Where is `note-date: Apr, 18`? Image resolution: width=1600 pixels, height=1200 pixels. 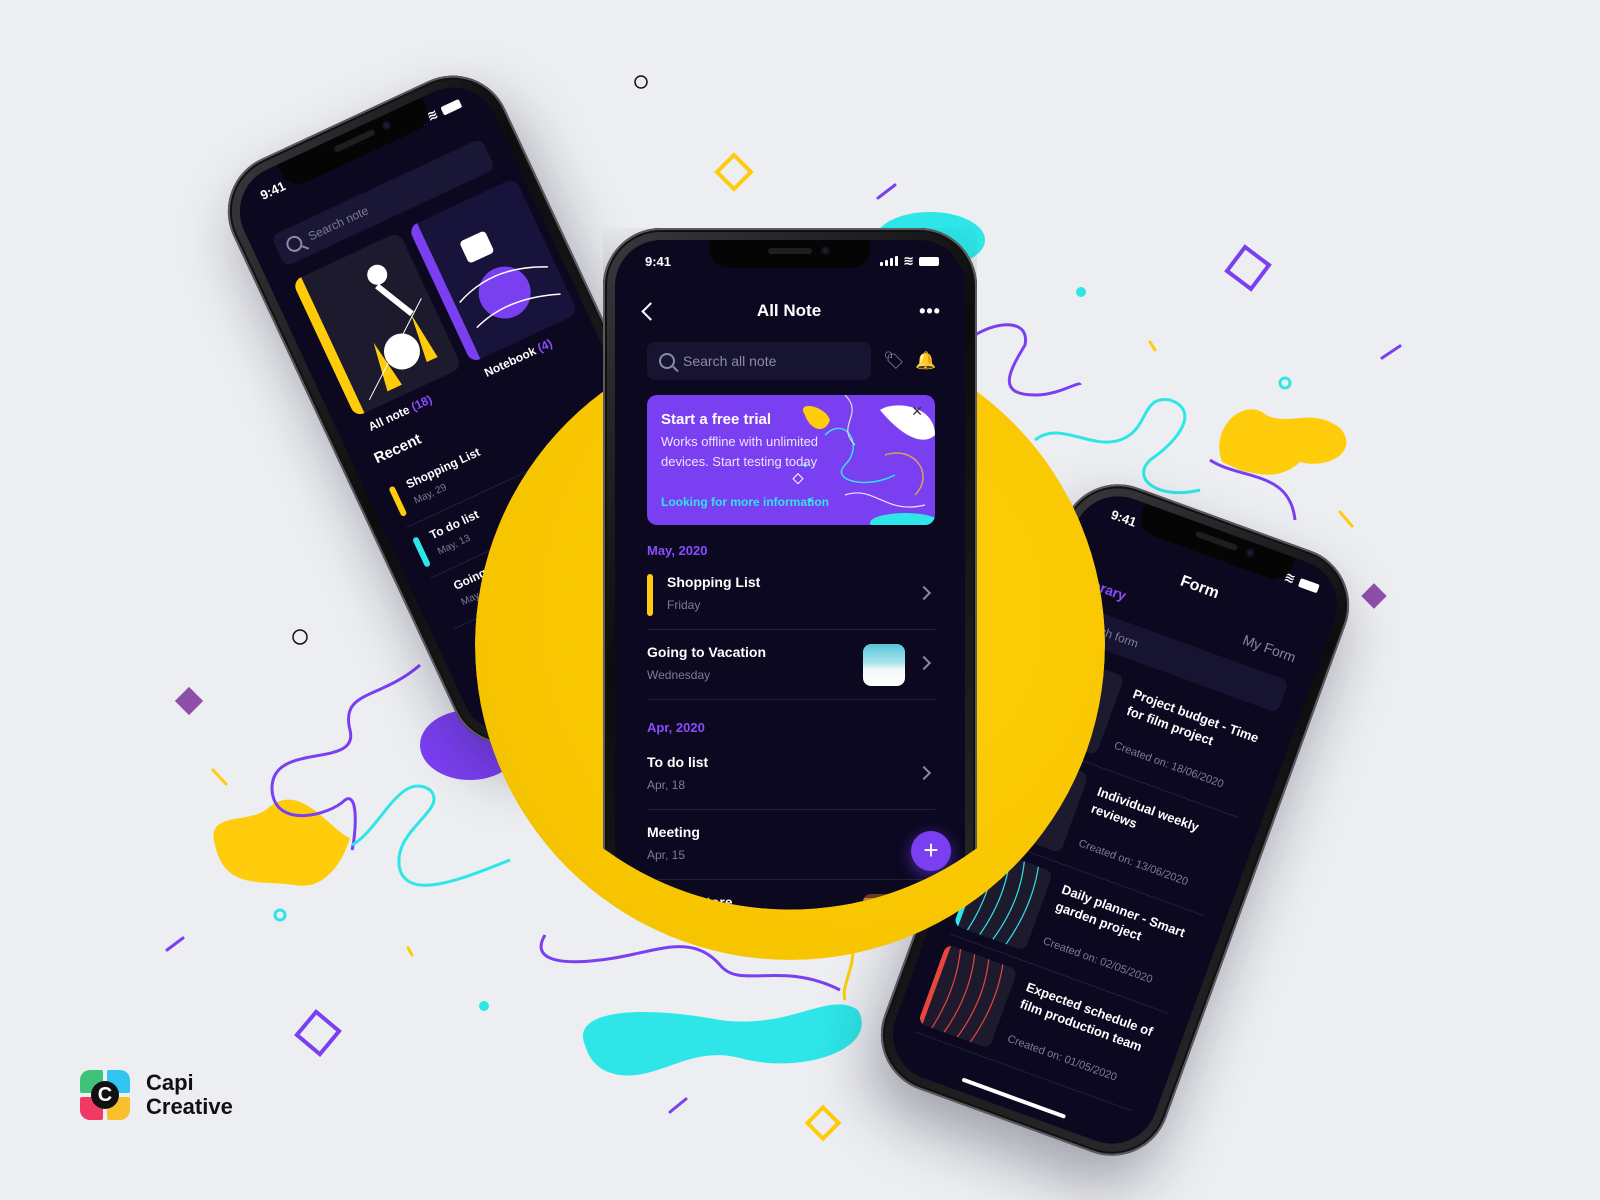 note-date: Apr, 18 is located at coordinates (666, 785).